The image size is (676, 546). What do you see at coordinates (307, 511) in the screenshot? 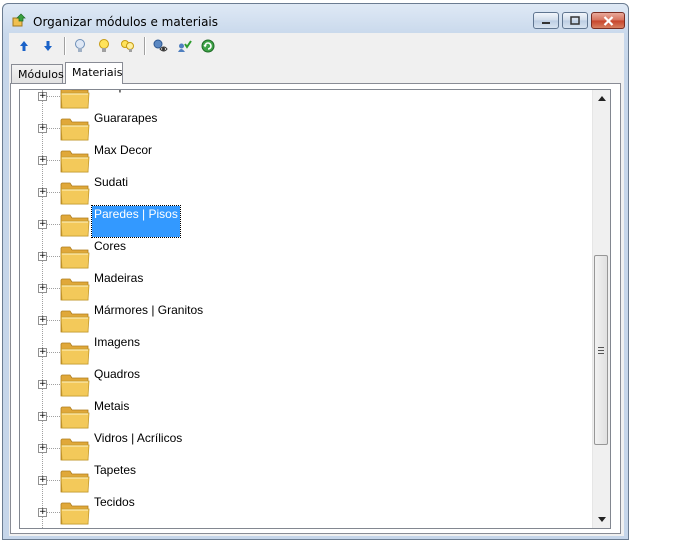
I see `tree-item: + Tecidos` at bounding box center [307, 511].